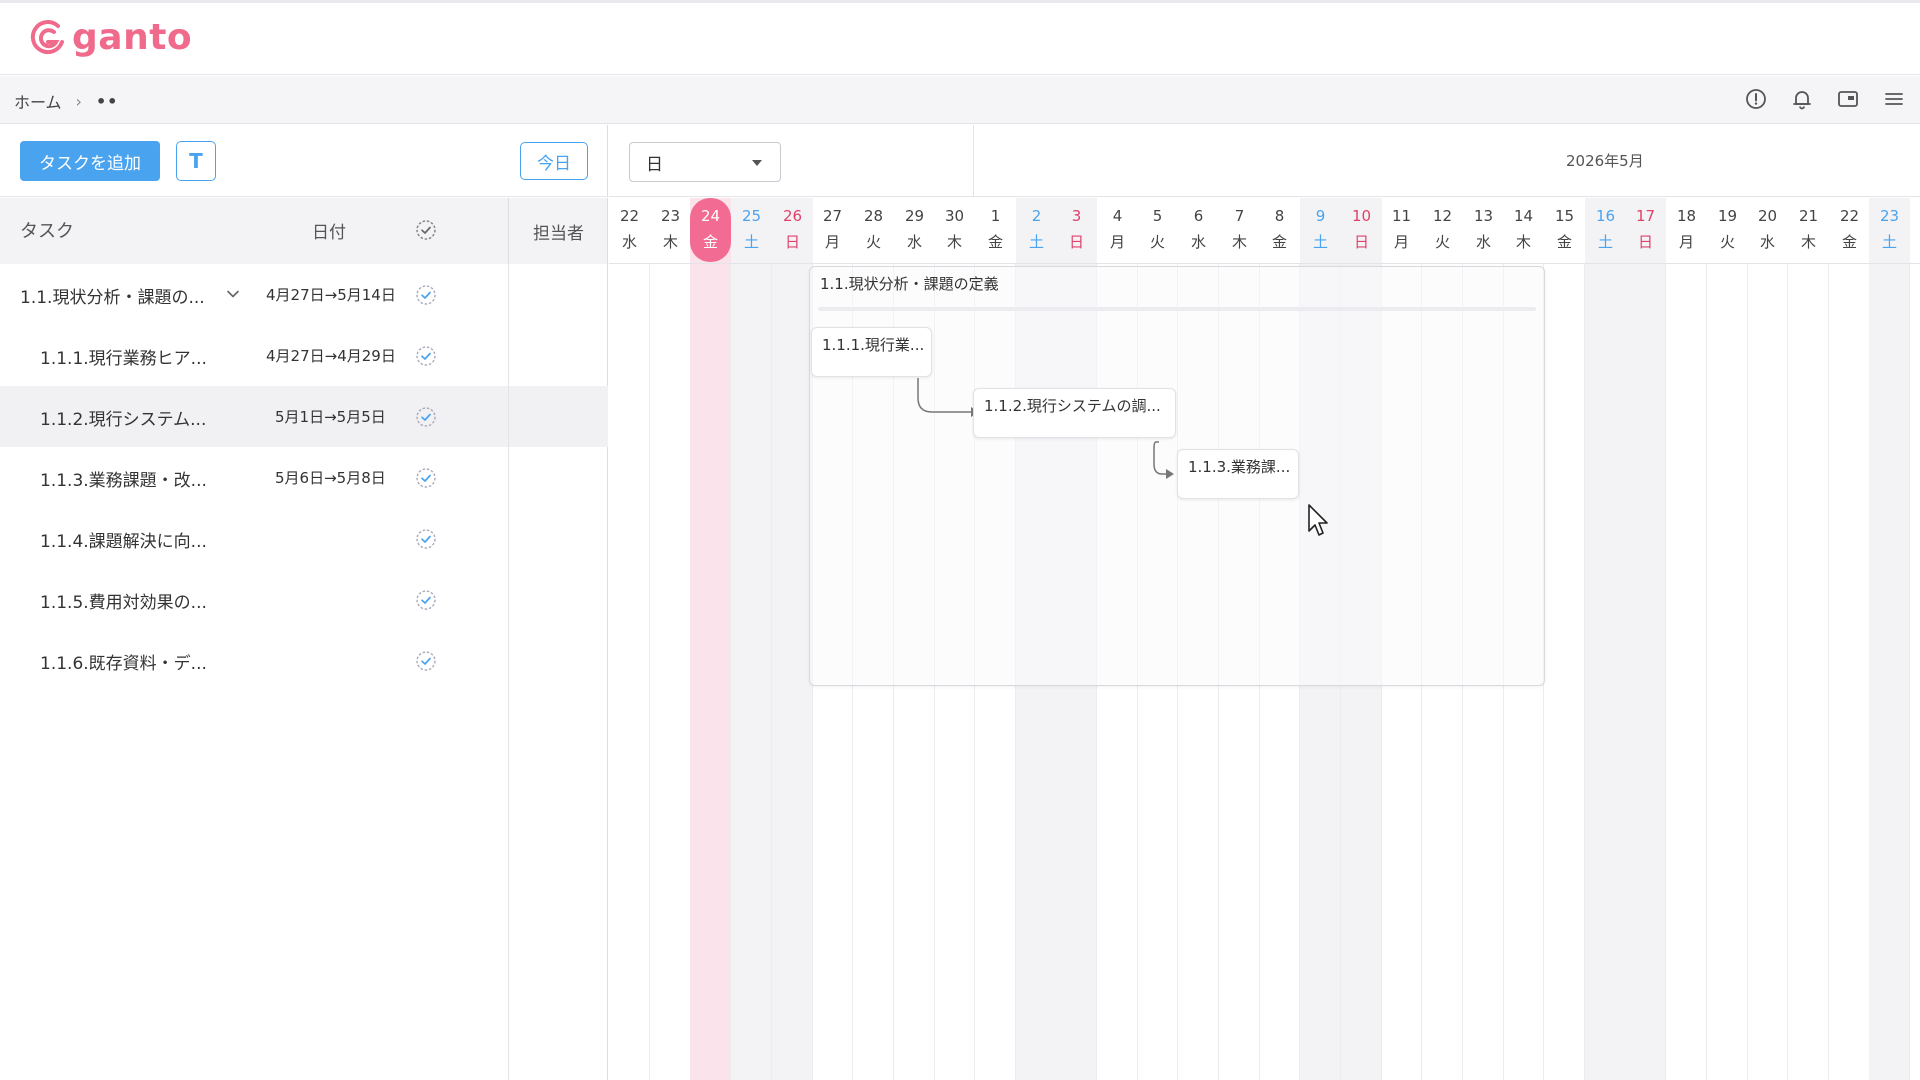  I want to click on task-row: 1.1.3.業務課題・改... 5月6日→5月8日, so click(304, 477).